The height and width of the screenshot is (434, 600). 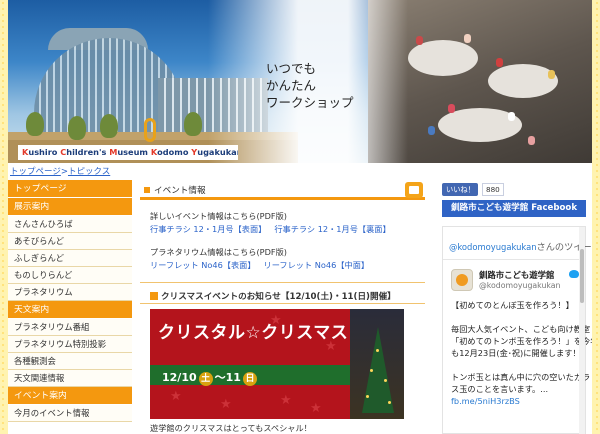 I want to click on section-title: イベント情報, so click(x=180, y=191).